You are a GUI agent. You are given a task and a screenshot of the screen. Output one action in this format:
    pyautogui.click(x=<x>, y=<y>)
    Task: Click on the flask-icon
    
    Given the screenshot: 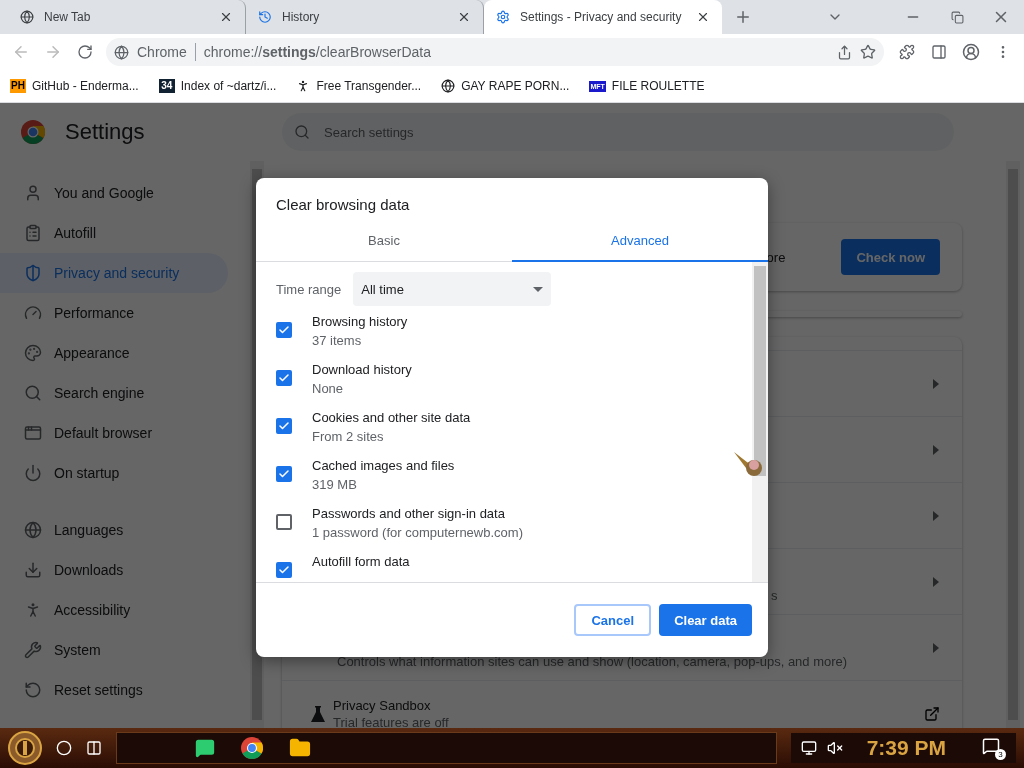 What is the action you would take?
    pyautogui.click(x=318, y=713)
    